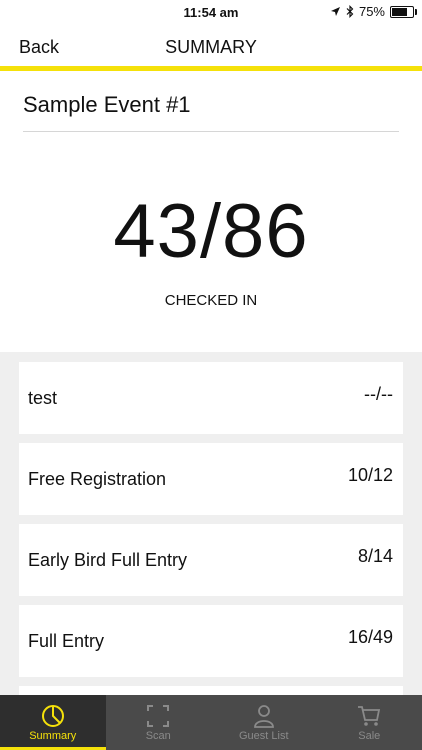  I want to click on battery-icon, so click(403, 11).